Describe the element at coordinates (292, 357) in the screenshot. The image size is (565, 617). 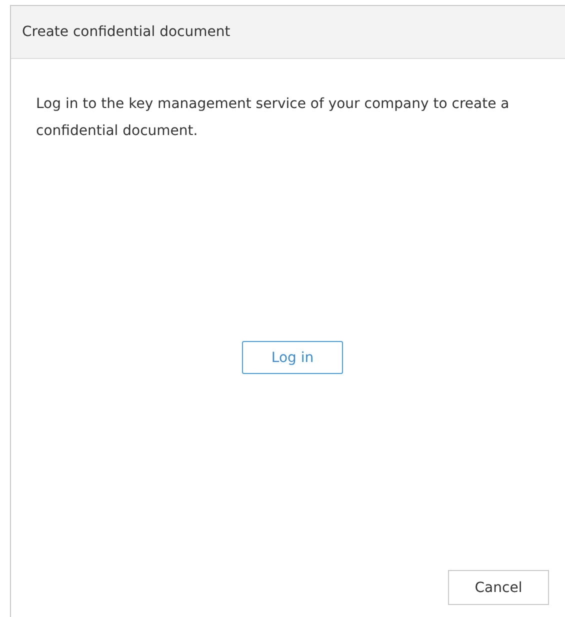
I see `login-button: Log in` at that location.